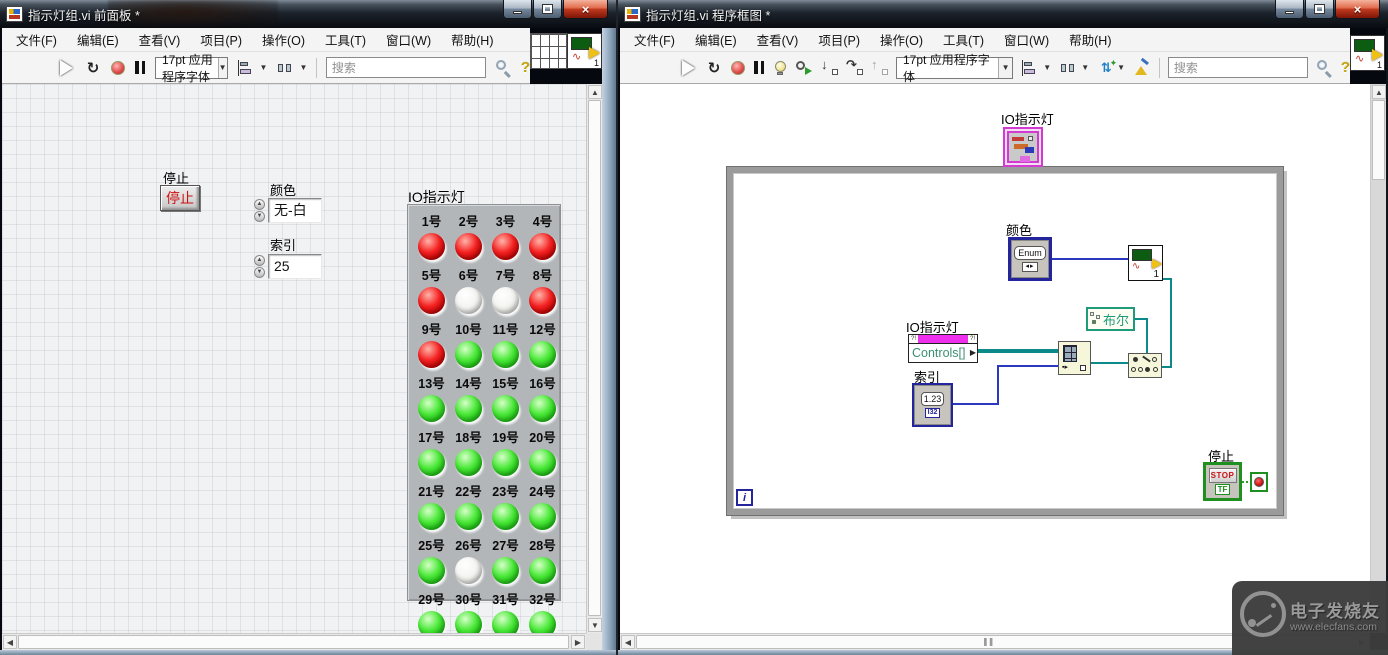 The height and width of the screenshot is (655, 1388). I want to click on clean-up-diagram-button, so click(1142, 66).